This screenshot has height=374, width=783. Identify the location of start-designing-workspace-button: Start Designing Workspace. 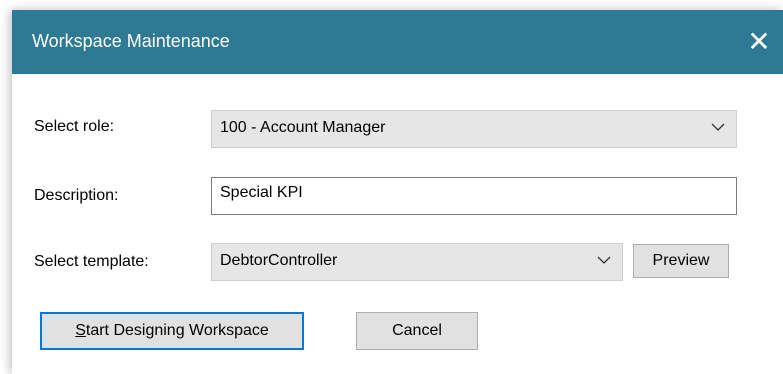
(172, 331).